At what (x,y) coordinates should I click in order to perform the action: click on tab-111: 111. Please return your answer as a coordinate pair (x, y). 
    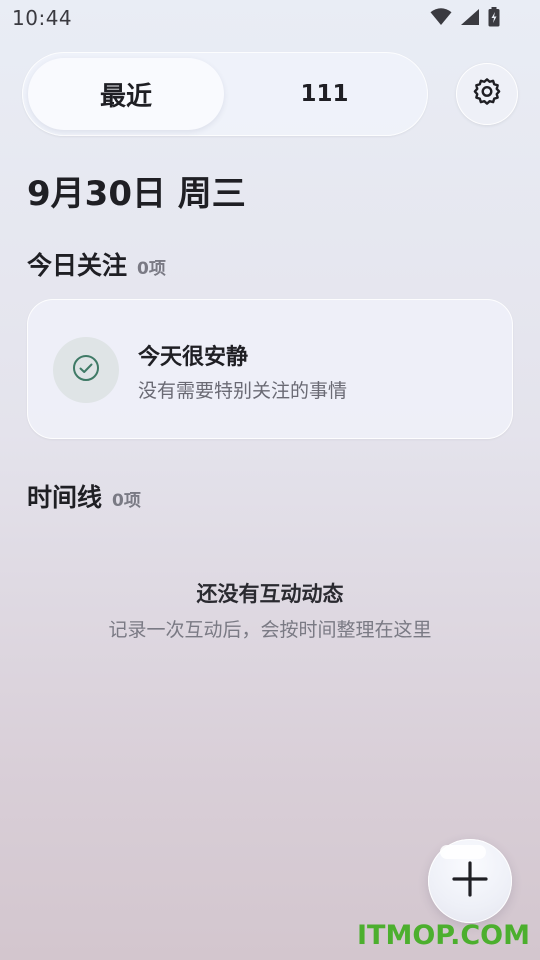
    Looking at the image, I should click on (324, 94).